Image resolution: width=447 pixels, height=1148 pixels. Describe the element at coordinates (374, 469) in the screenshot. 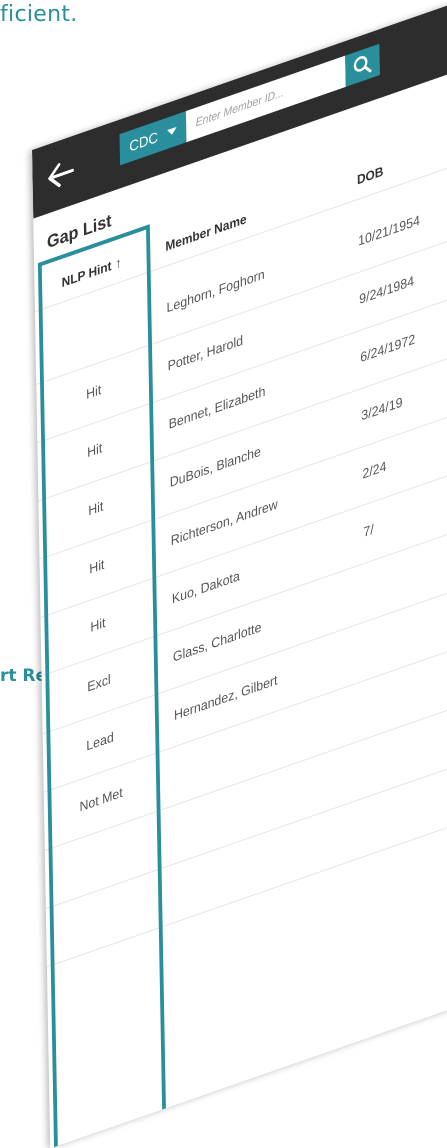

I see `dob-cell: 2/24` at that location.